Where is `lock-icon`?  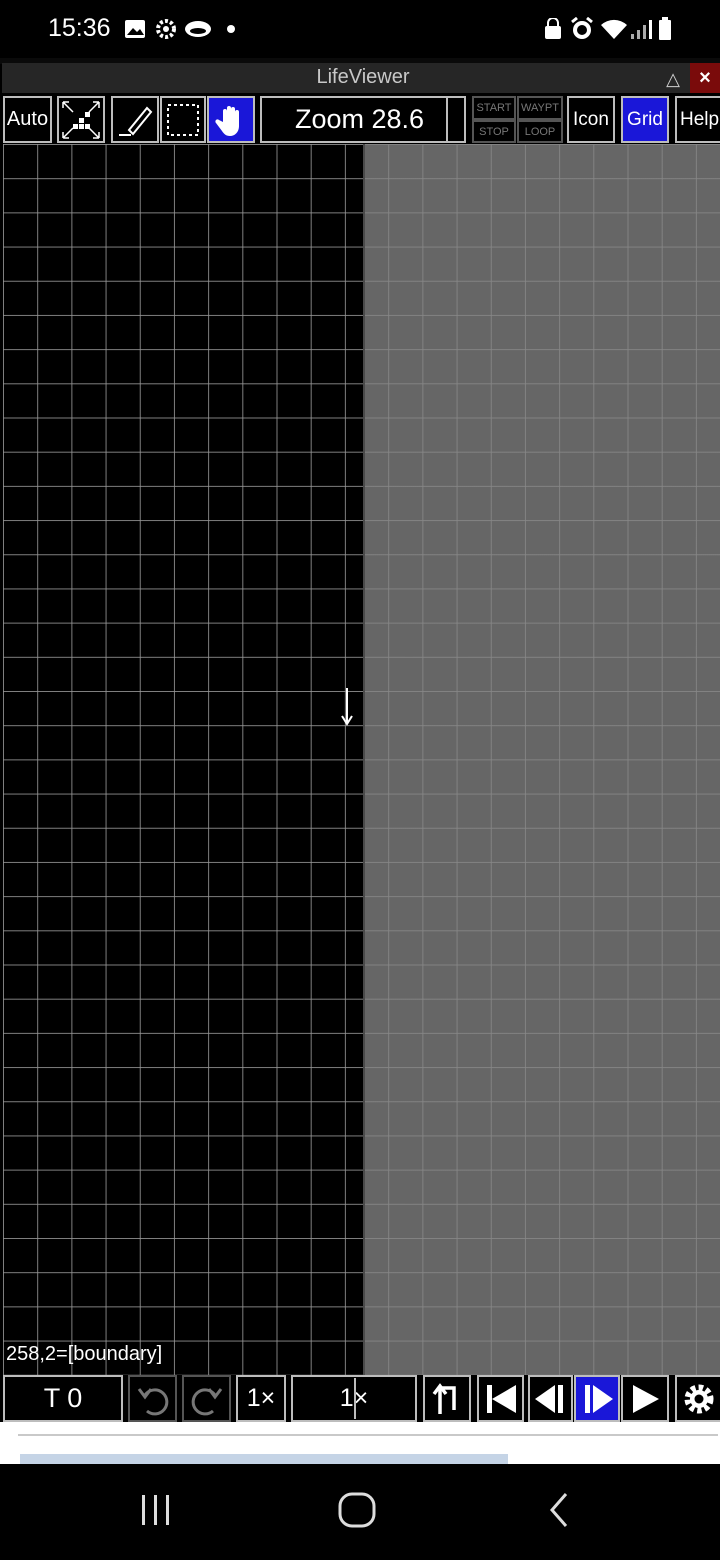 lock-icon is located at coordinates (553, 28).